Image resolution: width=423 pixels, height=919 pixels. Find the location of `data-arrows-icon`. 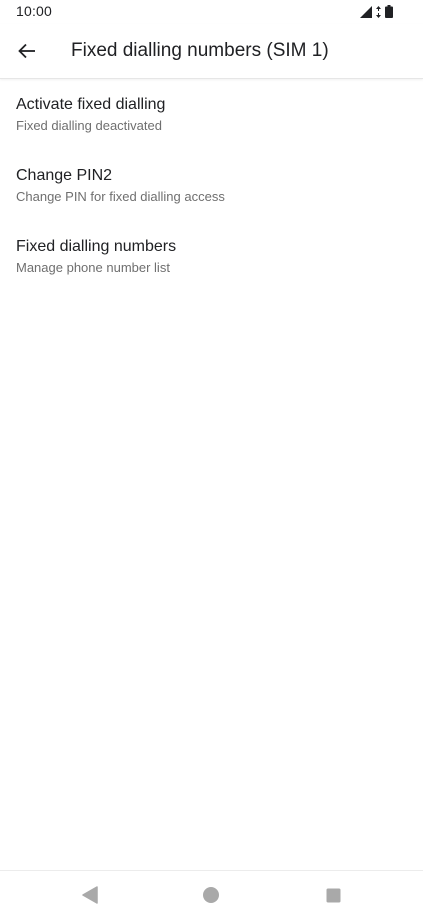

data-arrows-icon is located at coordinates (378, 11).